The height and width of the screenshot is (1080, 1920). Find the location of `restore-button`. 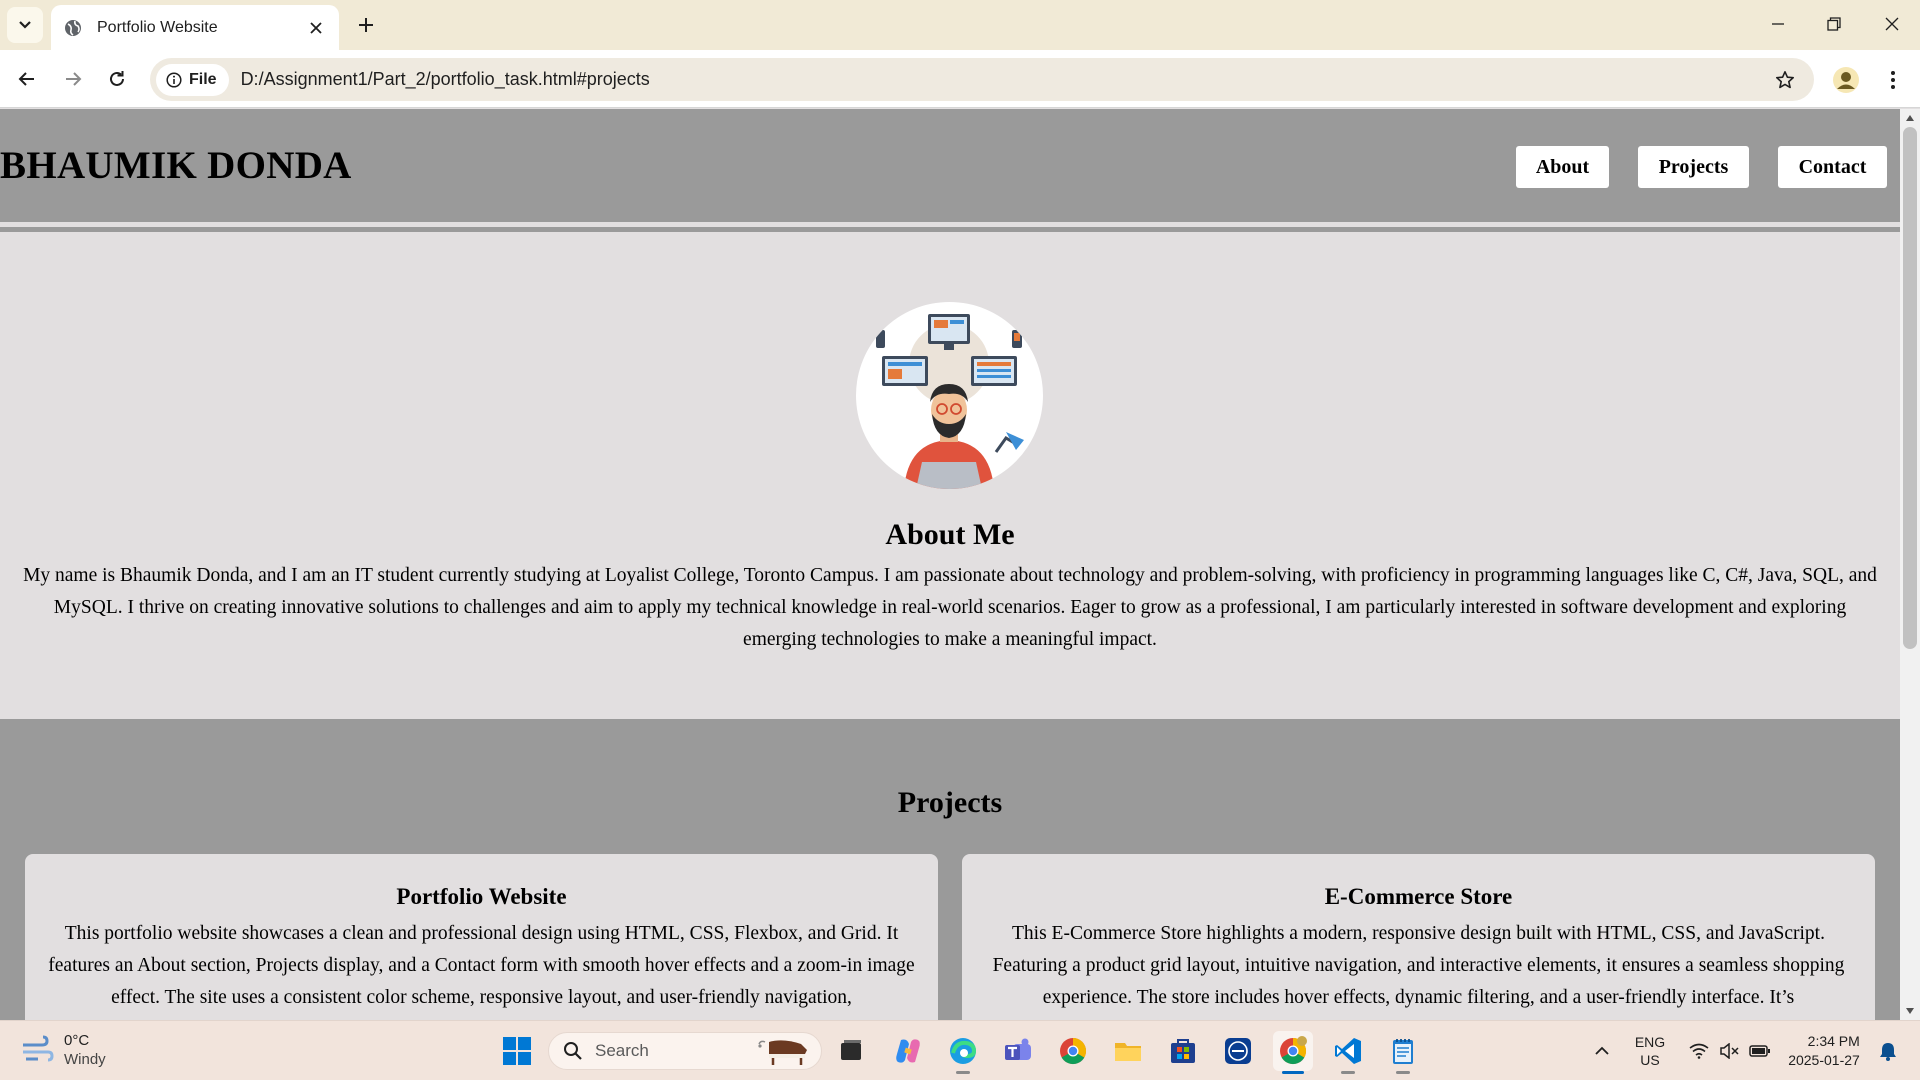

restore-button is located at coordinates (1834, 24).